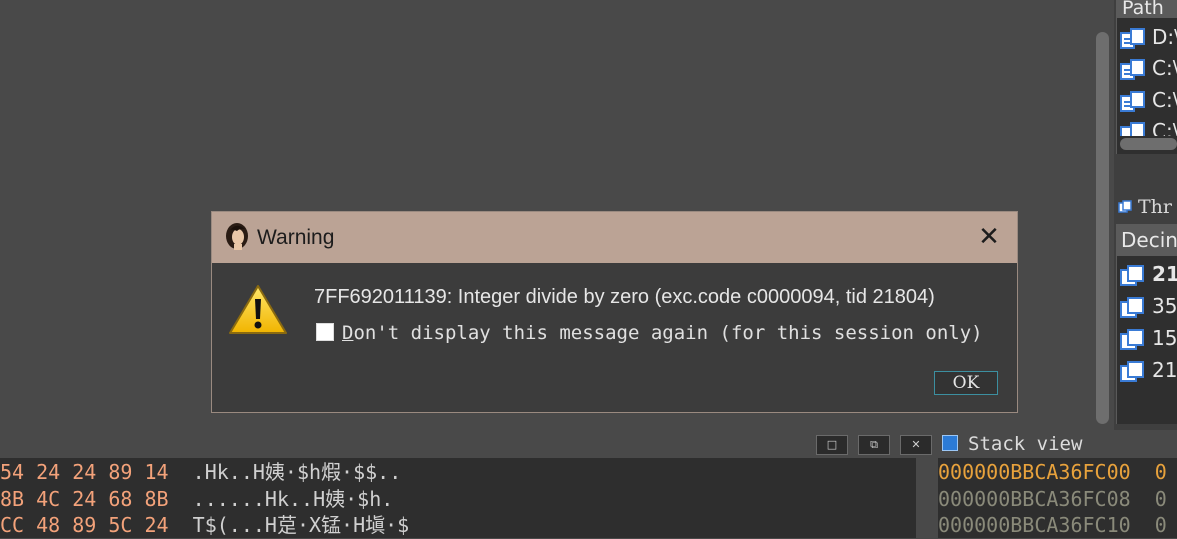 The image size is (1177, 539). What do you see at coordinates (1164, 306) in the screenshot?
I see `thread-id: 35` at bounding box center [1164, 306].